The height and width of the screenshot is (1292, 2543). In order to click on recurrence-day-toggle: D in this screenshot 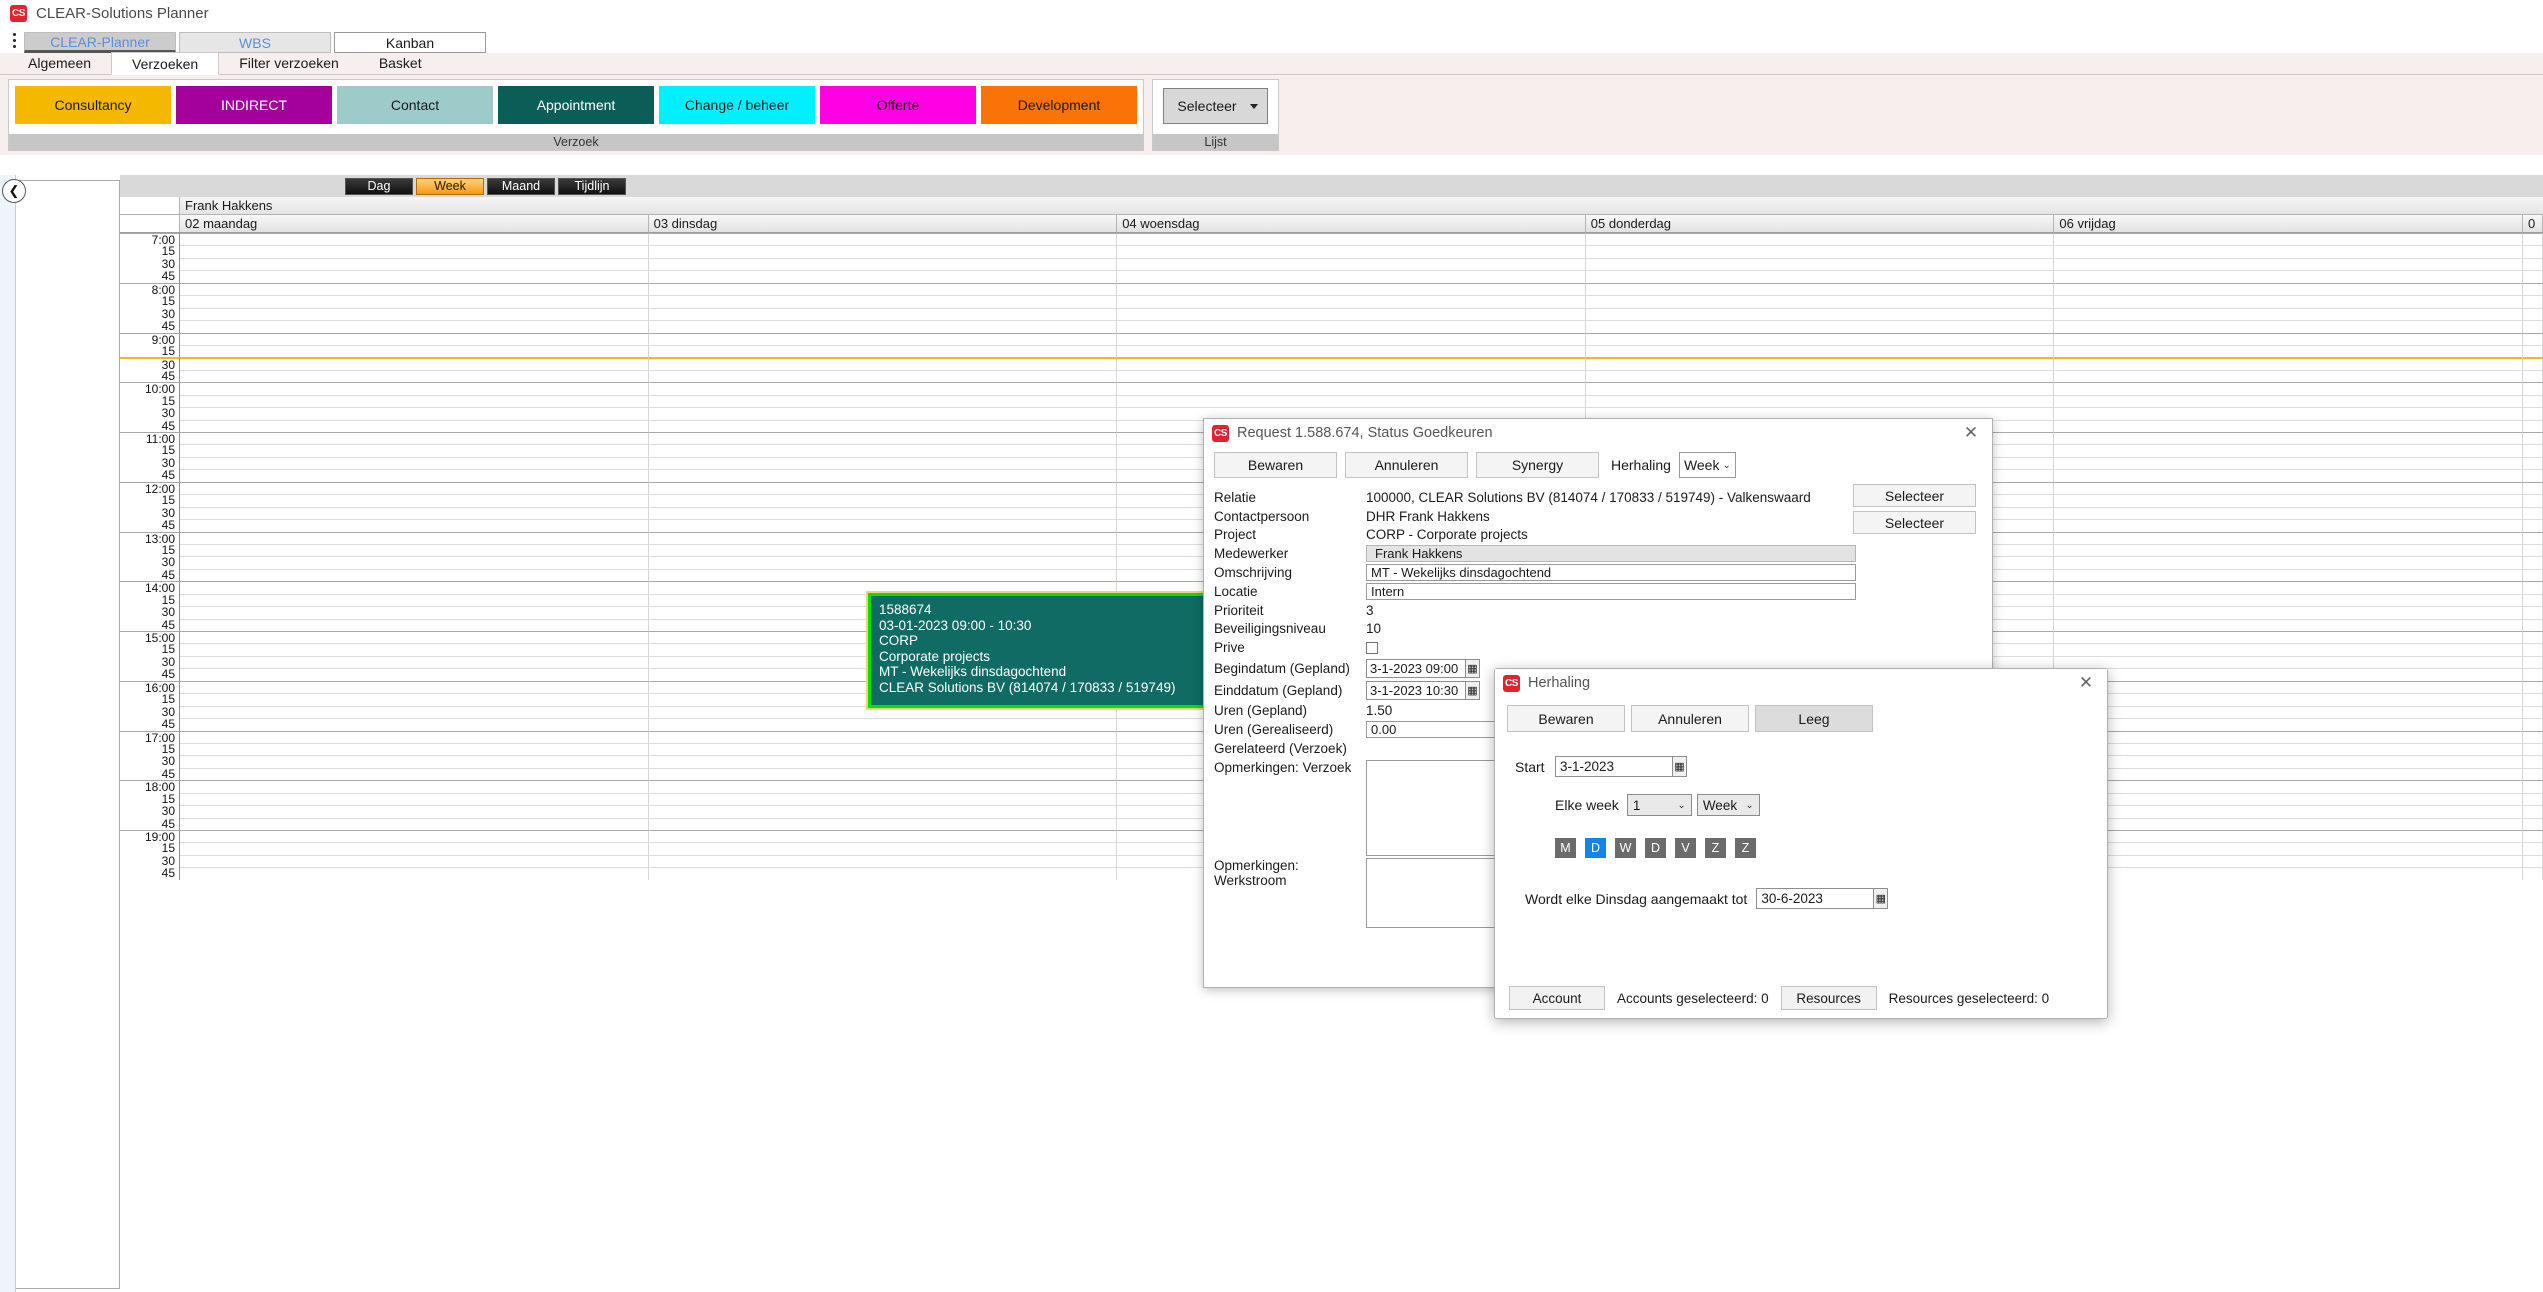, I will do `click(1655, 848)`.